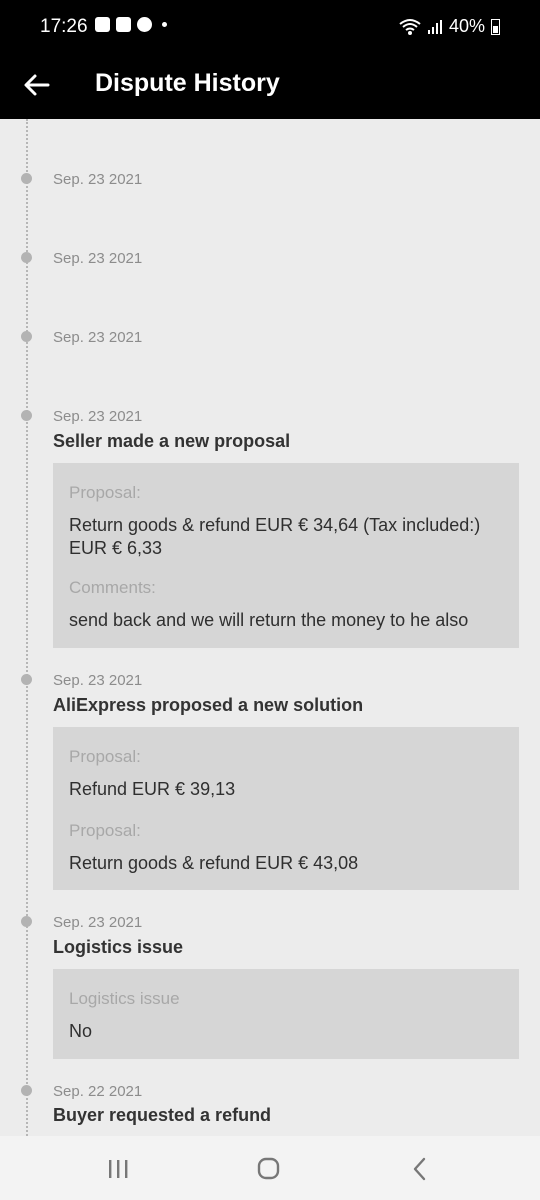 The width and height of the screenshot is (540, 1200). I want to click on back-arrow-icon, so click(37, 85).